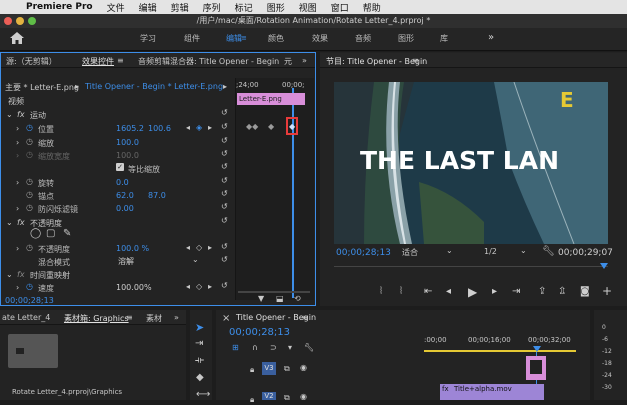  Describe the element at coordinates (516, 291) in the screenshot. I see `go-to-out-icon: ⇥` at that location.